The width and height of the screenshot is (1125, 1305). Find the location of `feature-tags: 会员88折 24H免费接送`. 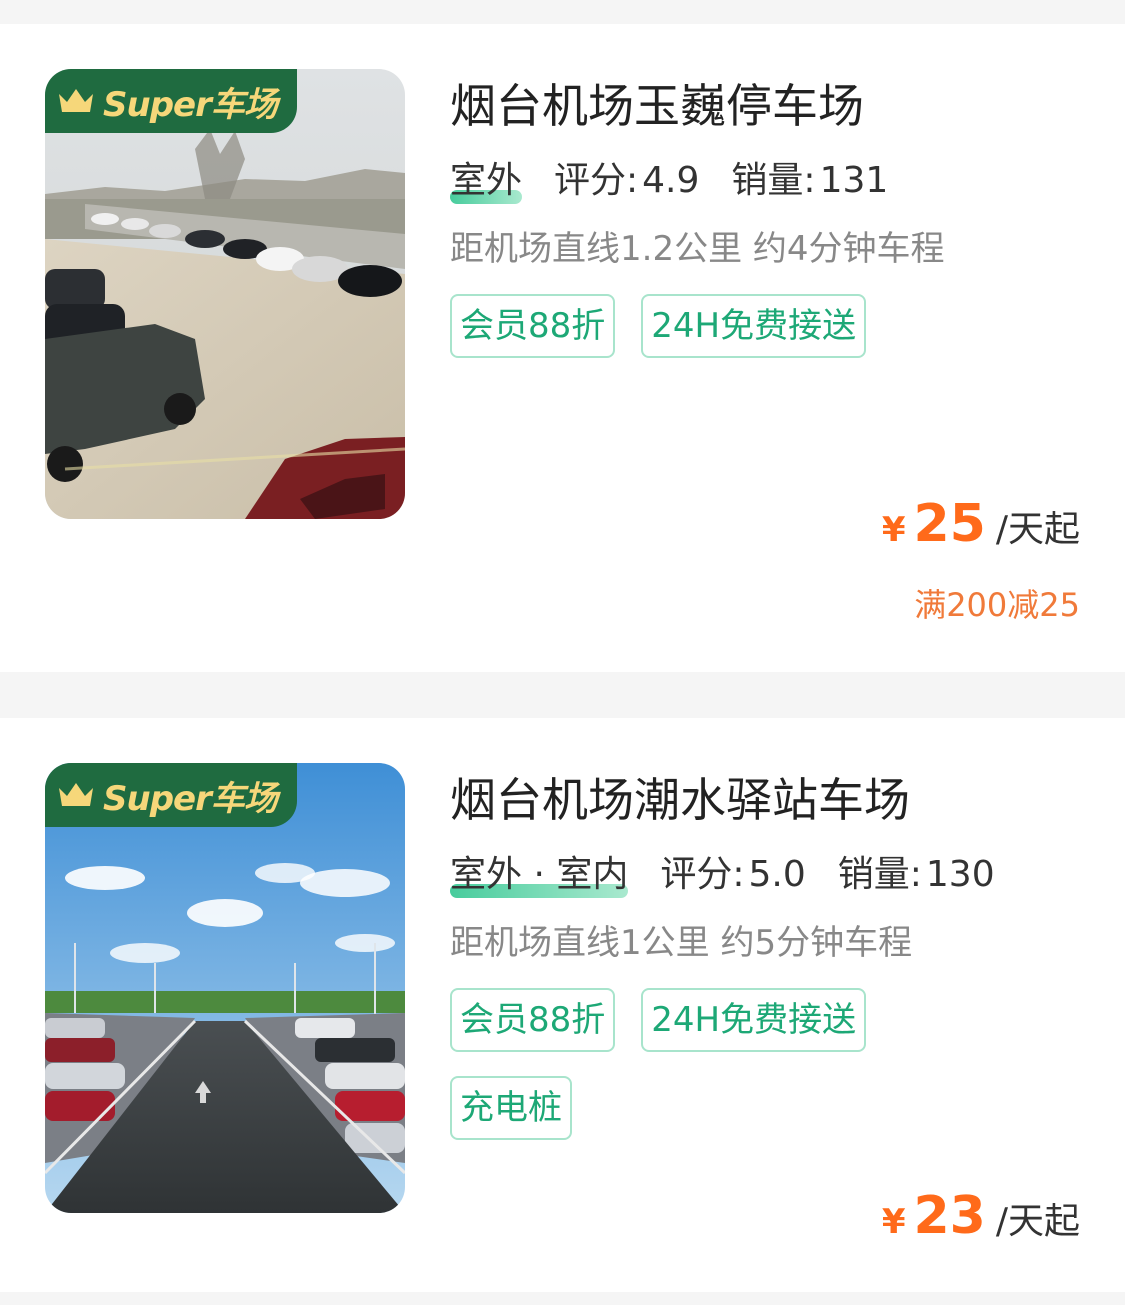

feature-tags: 会员88折 24H免费接送 is located at coordinates (710, 326).